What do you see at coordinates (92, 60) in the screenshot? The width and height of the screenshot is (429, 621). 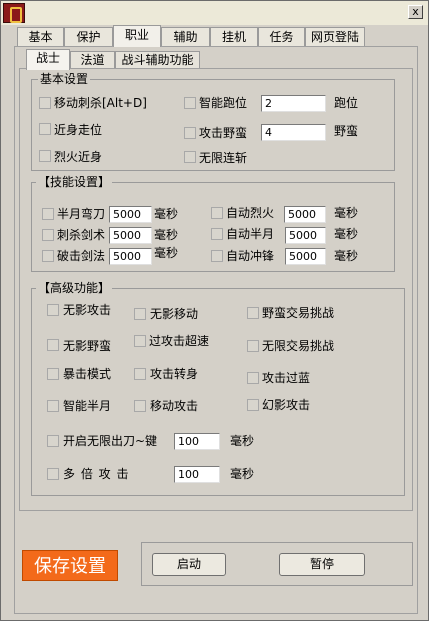 I see `subtab-mage-taoist: 法道` at bounding box center [92, 60].